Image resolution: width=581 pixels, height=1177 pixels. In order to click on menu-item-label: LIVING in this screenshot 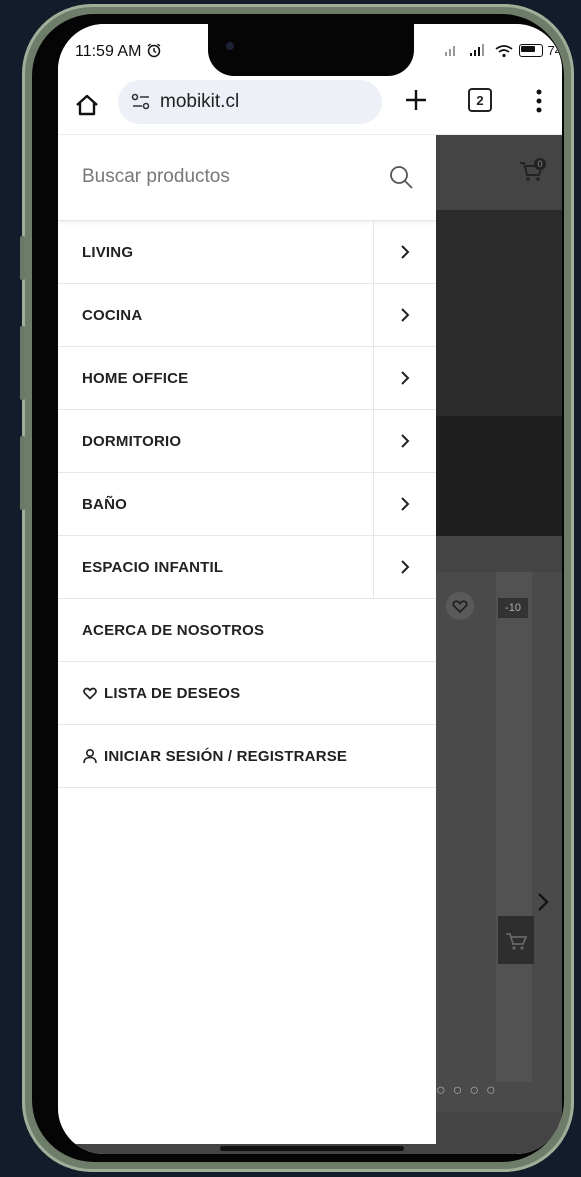, I will do `click(108, 252)`.